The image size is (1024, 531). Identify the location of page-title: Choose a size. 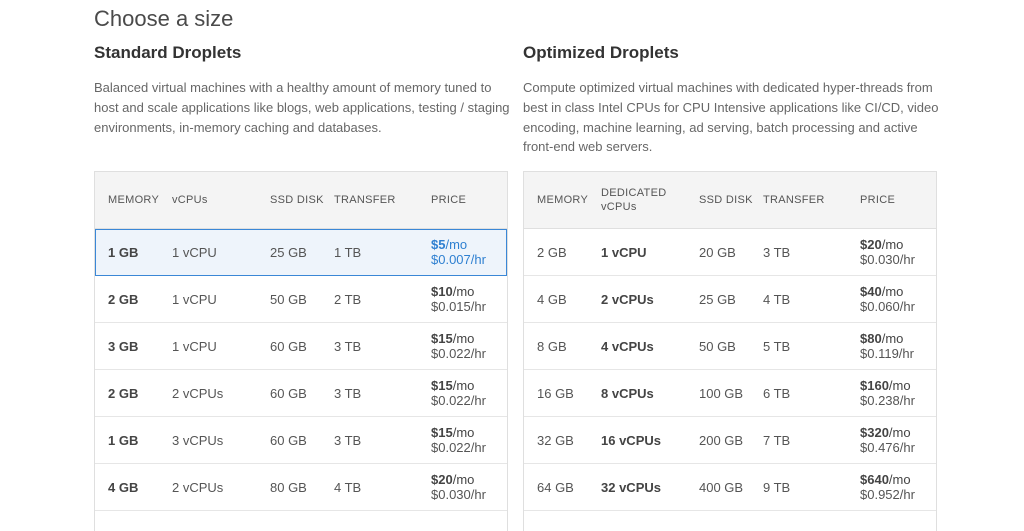
(164, 18).